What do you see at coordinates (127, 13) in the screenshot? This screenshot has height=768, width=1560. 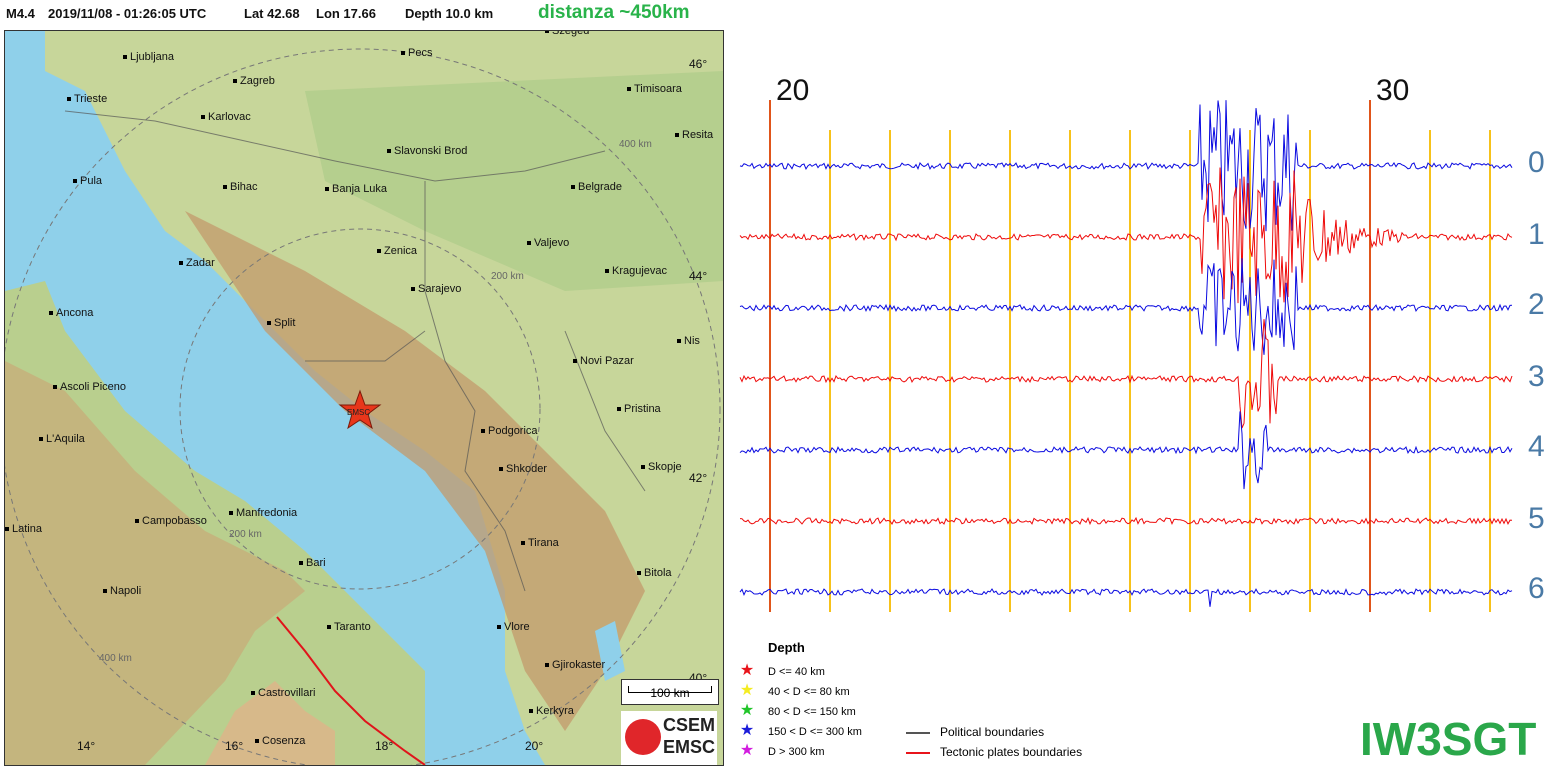 I see `event-datetime: 2019/11/08 - 01:26:05 UTC` at bounding box center [127, 13].